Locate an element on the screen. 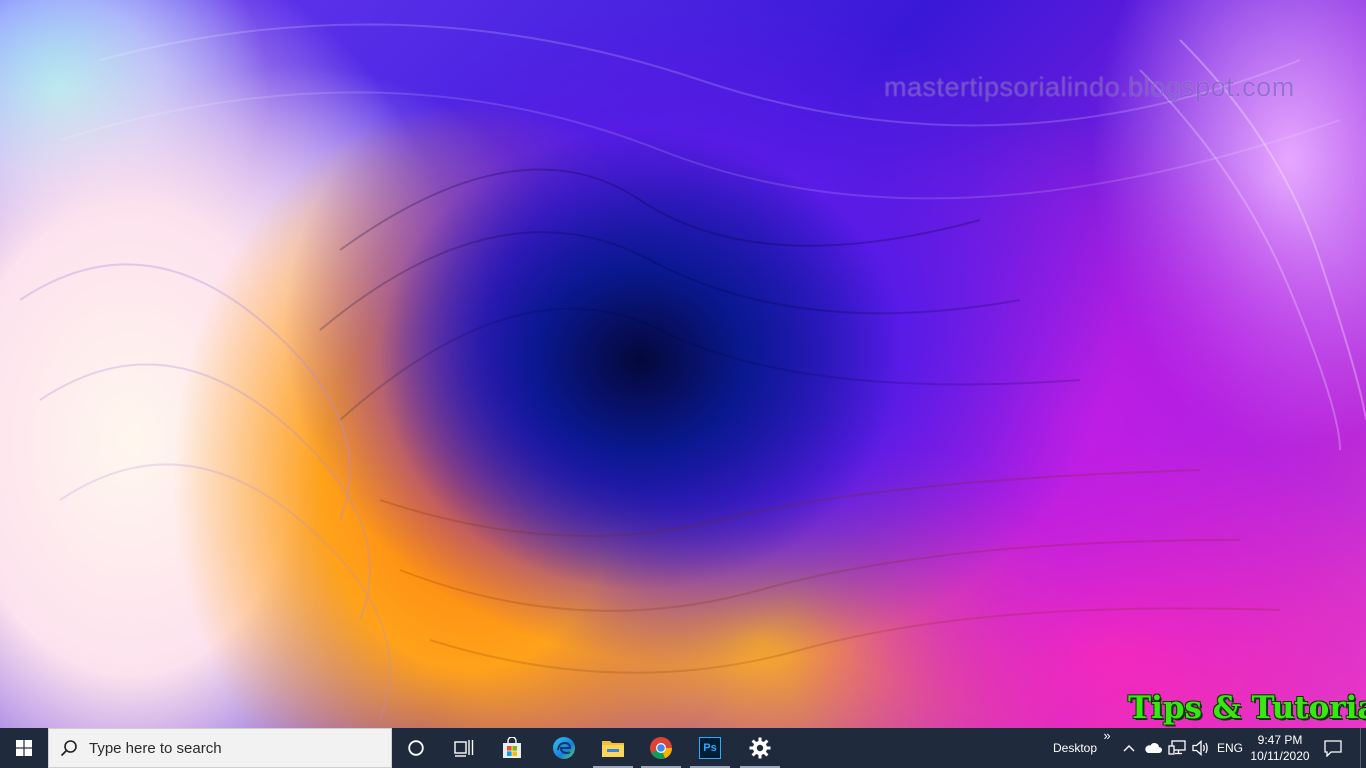  chevron-up-icon is located at coordinates (1129, 748).